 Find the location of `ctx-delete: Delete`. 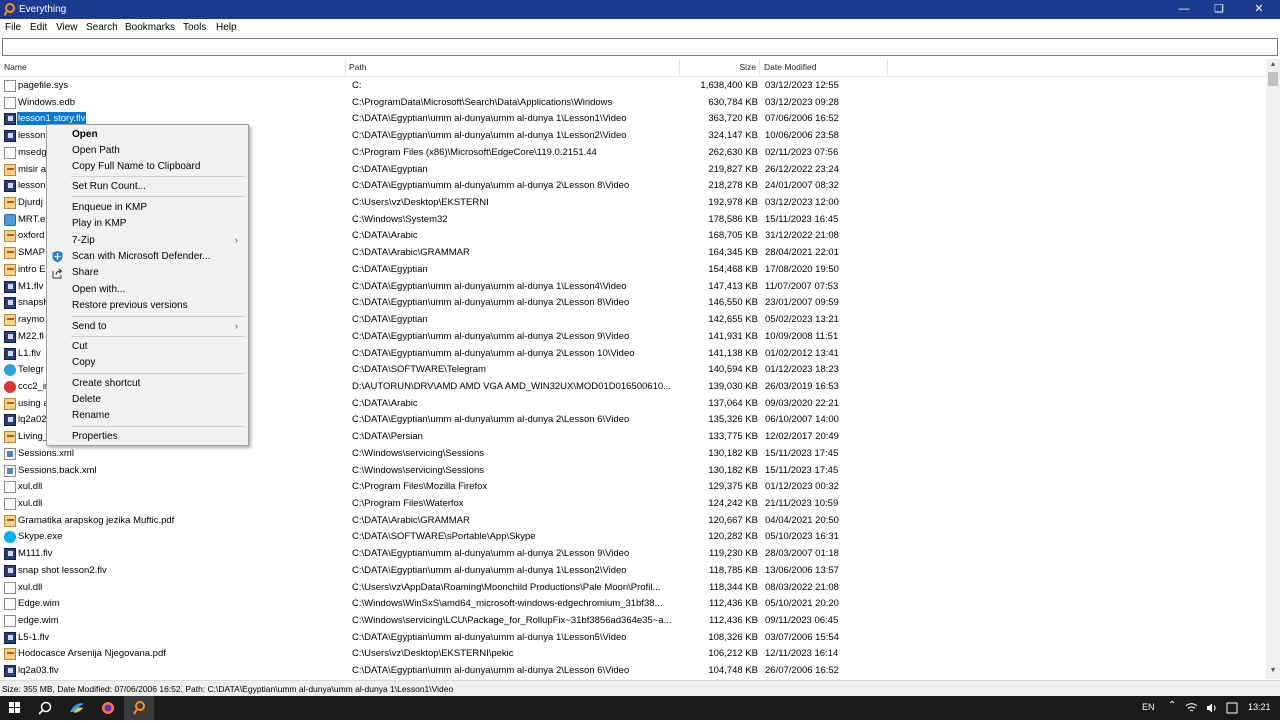

ctx-delete: Delete is located at coordinates (86, 399).